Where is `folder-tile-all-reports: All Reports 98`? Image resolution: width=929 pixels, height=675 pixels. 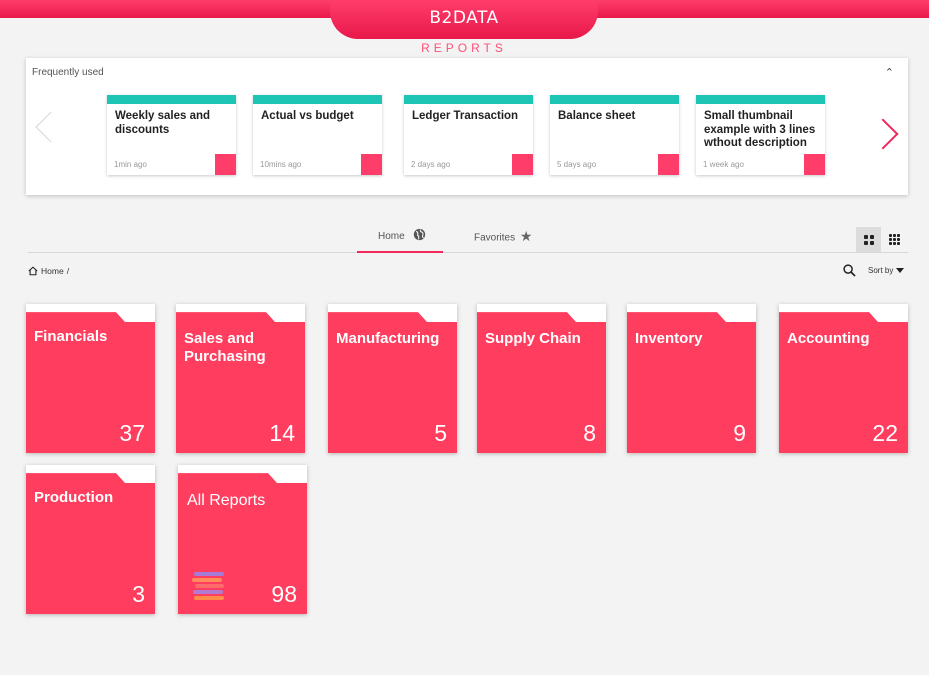
folder-tile-all-reports: All Reports 98 is located at coordinates (242, 539).